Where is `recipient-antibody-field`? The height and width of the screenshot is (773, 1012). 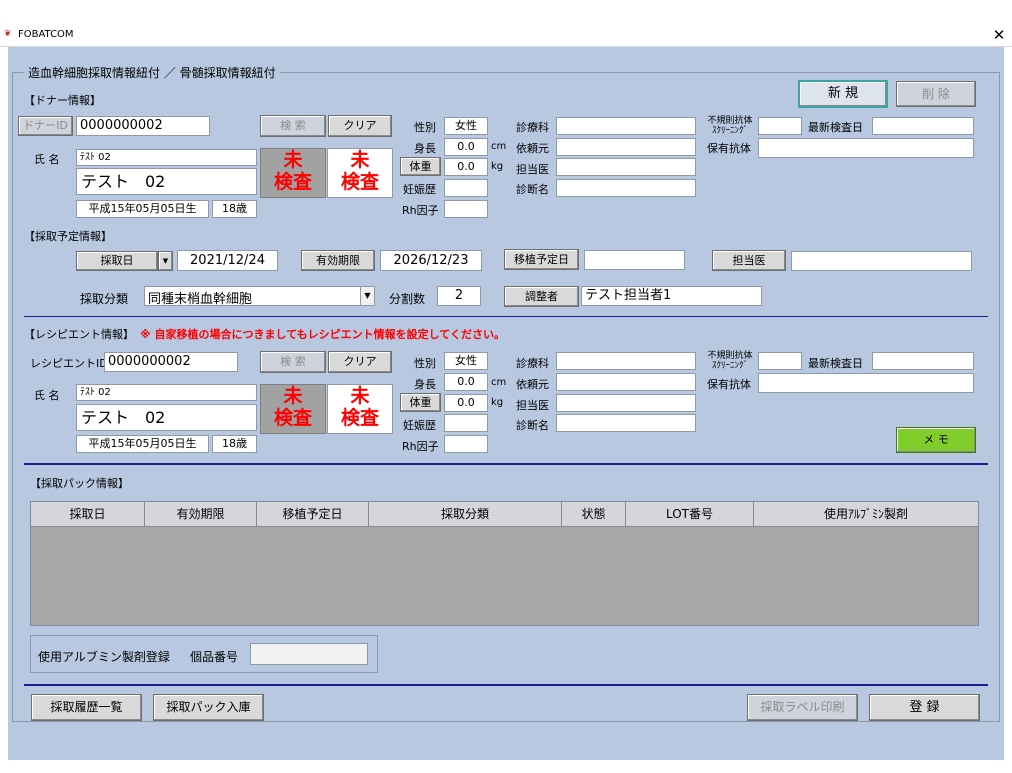 recipient-antibody-field is located at coordinates (866, 383).